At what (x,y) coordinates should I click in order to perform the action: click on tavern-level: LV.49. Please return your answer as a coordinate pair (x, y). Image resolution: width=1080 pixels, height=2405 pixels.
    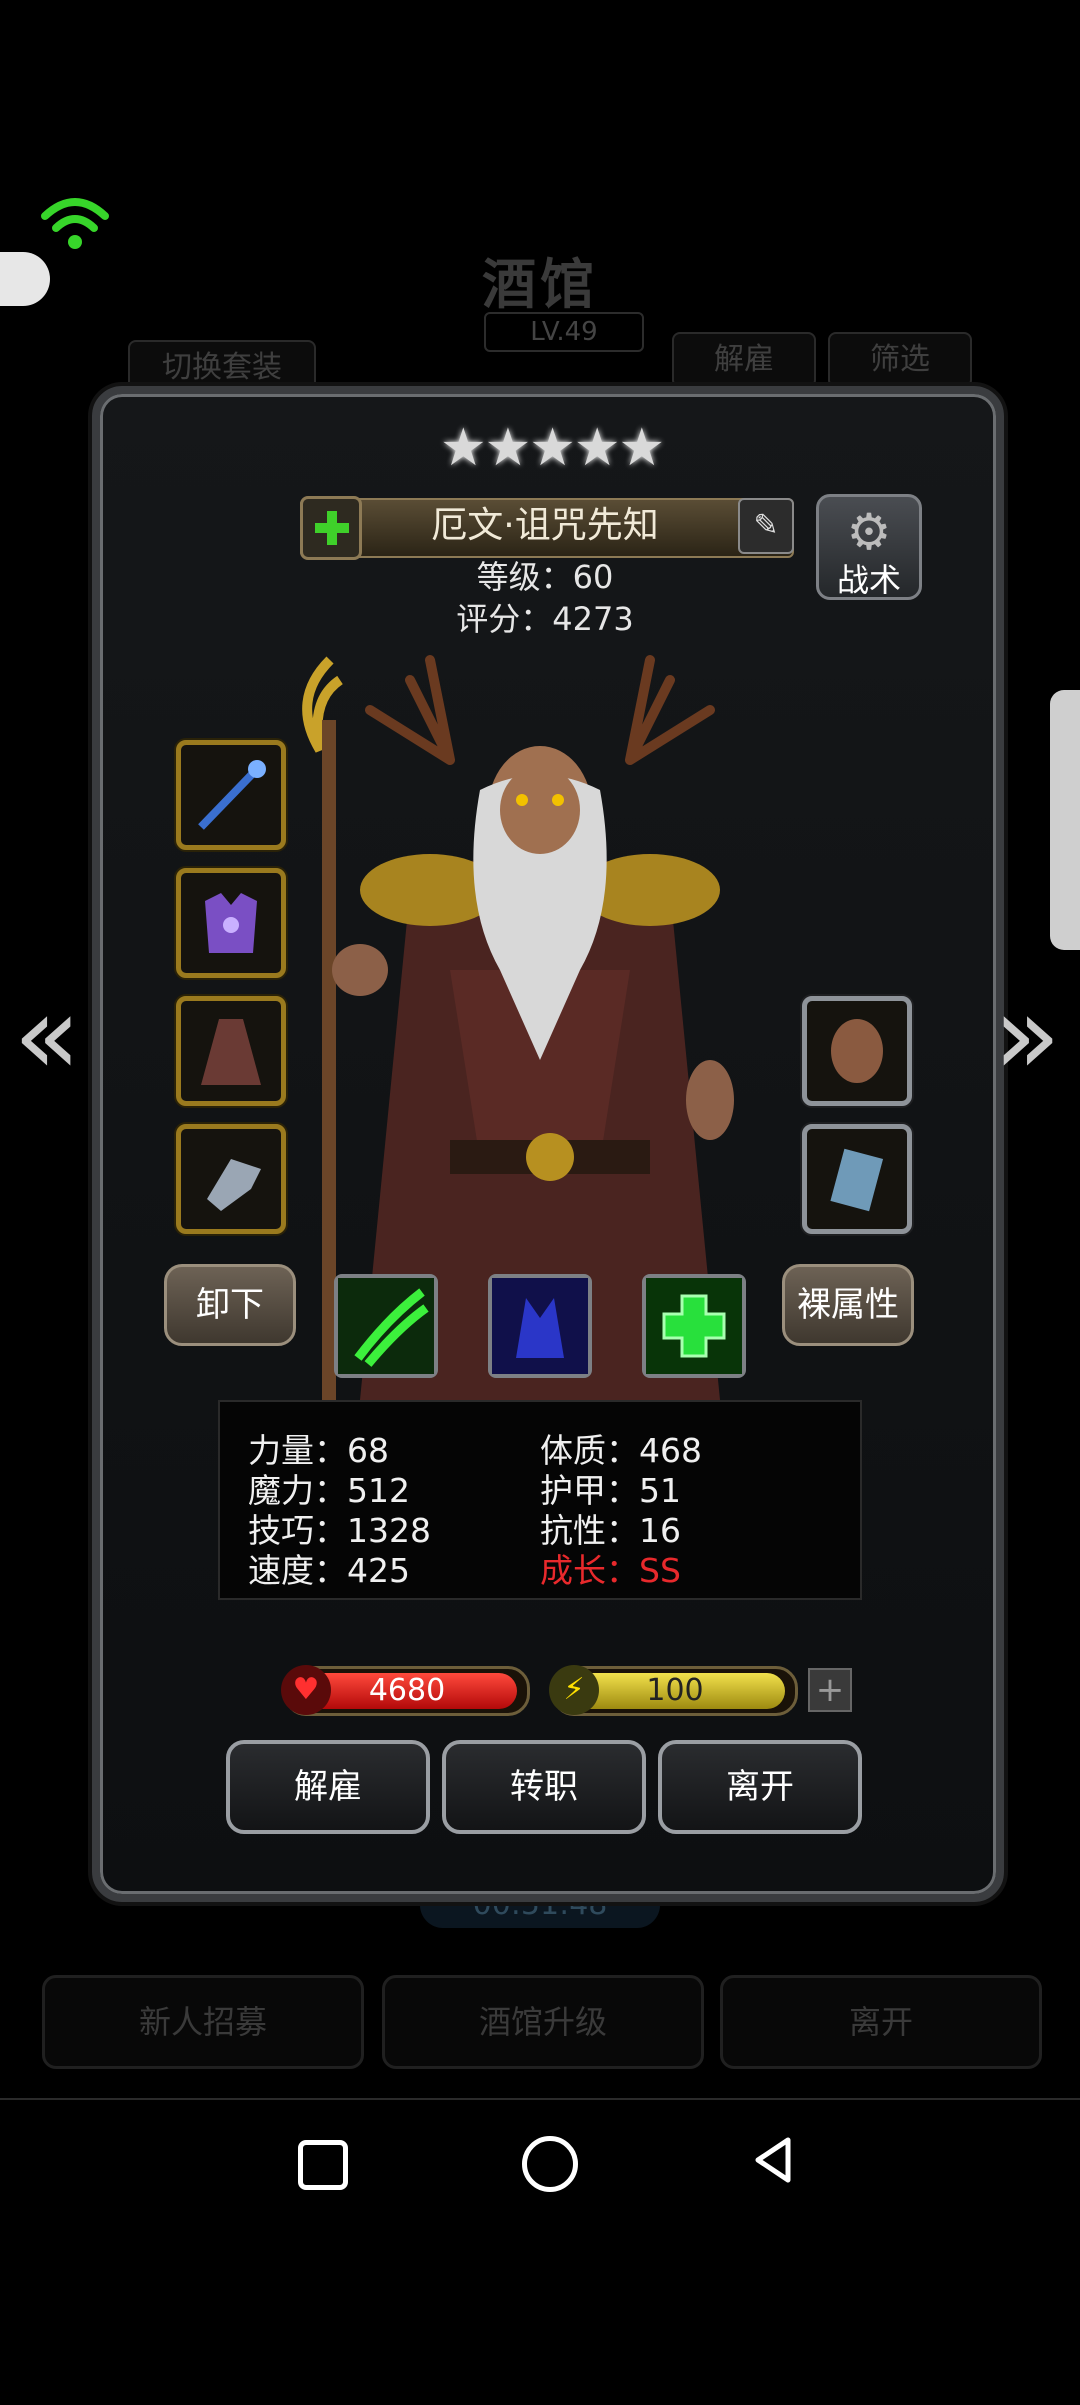
    Looking at the image, I should click on (564, 332).